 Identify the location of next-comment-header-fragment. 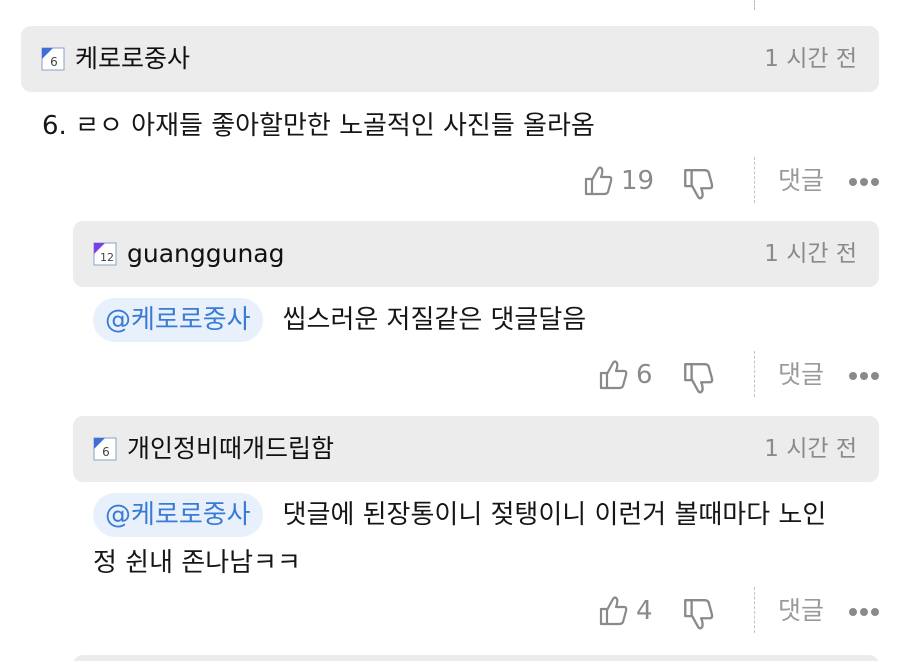
(476, 658).